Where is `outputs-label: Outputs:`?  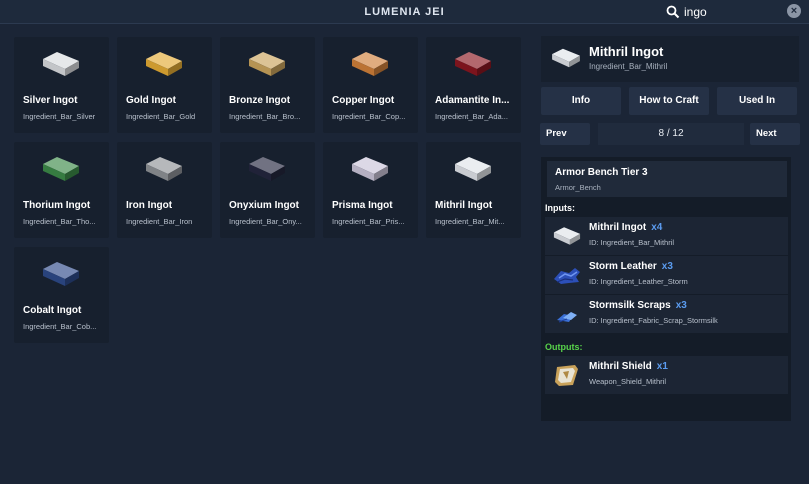 outputs-label: Outputs: is located at coordinates (564, 347).